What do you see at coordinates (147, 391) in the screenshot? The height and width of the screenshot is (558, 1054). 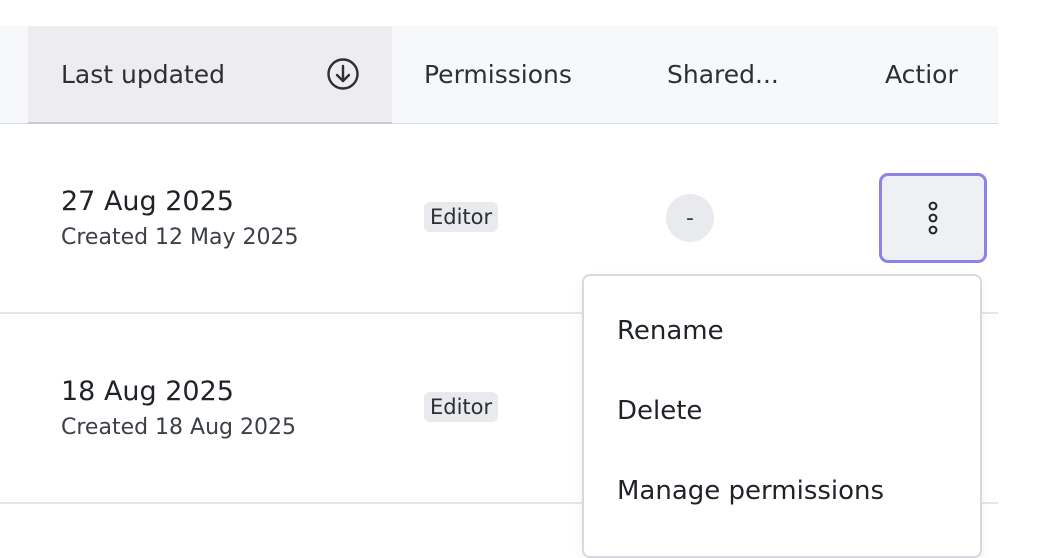 I see `updated-date: 18 Aug 2025` at bounding box center [147, 391].